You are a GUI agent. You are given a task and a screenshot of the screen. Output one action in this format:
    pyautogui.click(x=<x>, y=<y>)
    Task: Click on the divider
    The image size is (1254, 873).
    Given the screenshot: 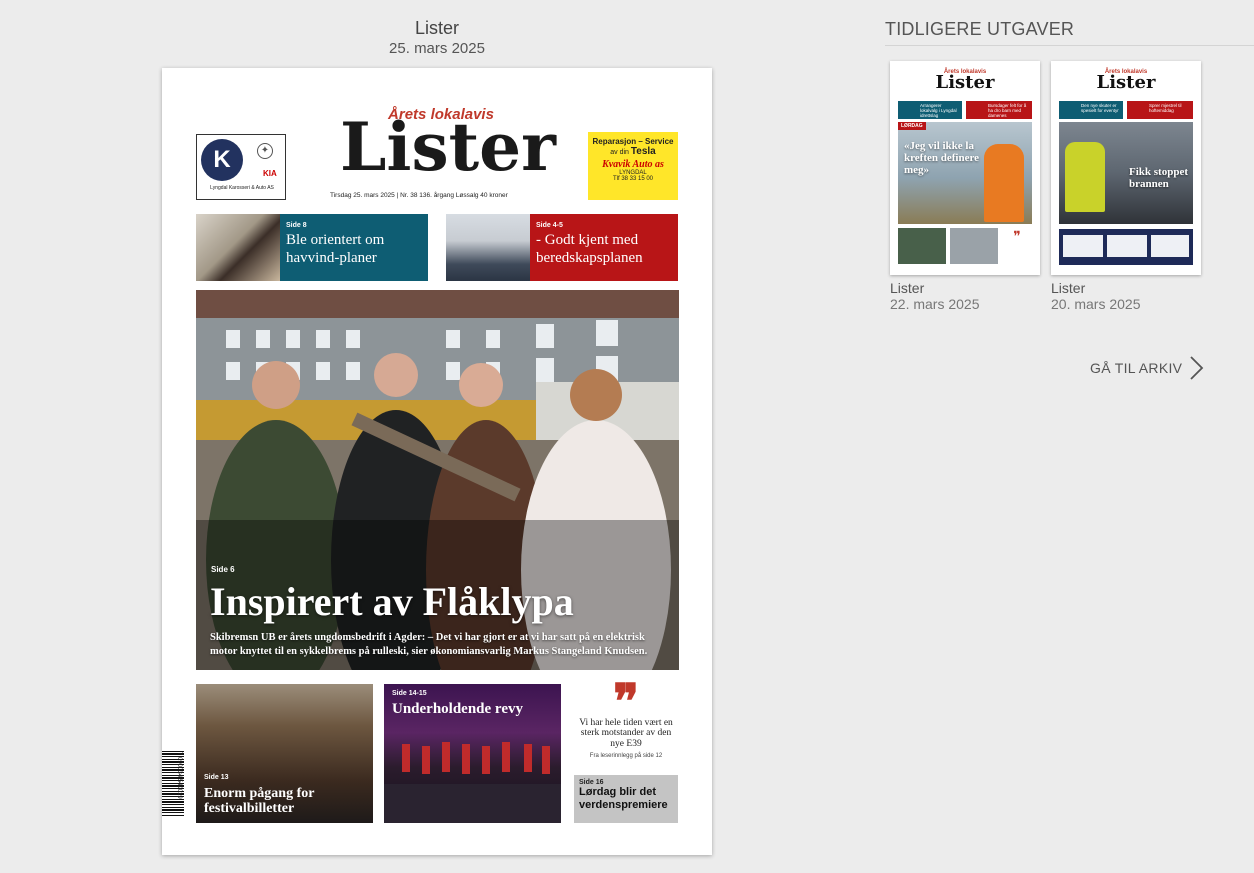 What is the action you would take?
    pyautogui.click(x=1069, y=45)
    